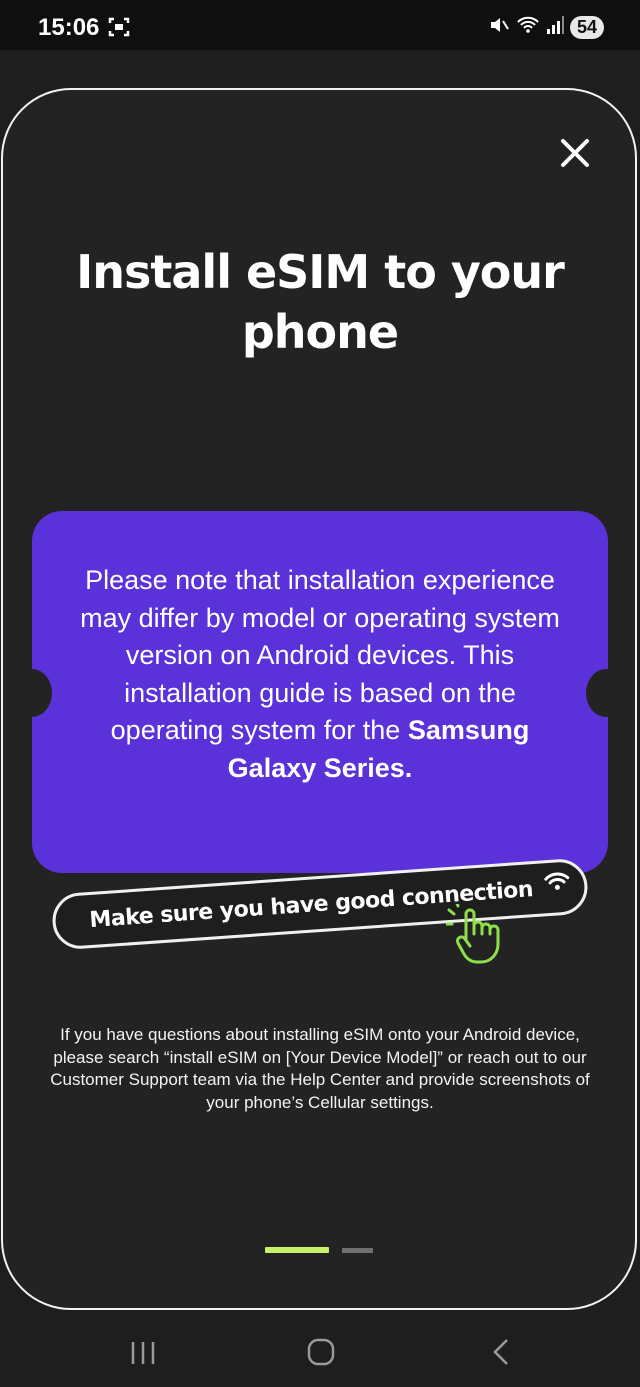 Image resolution: width=640 pixels, height=1387 pixels. I want to click on close-button, so click(575, 153).